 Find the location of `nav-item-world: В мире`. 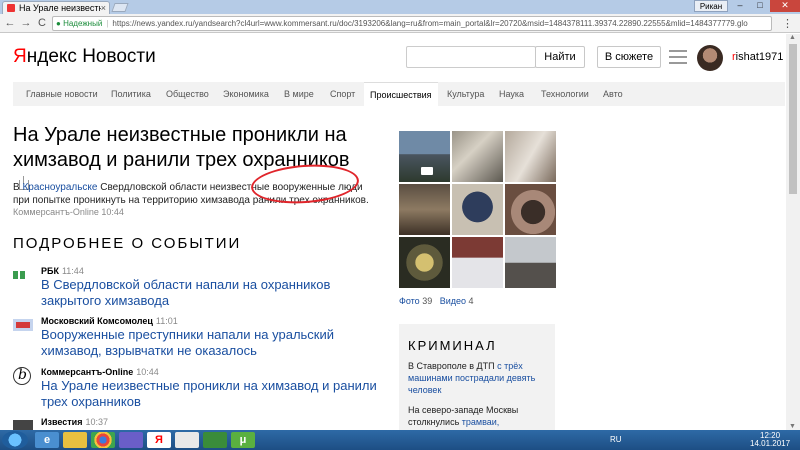

nav-item-world: В мире is located at coordinates (299, 94).